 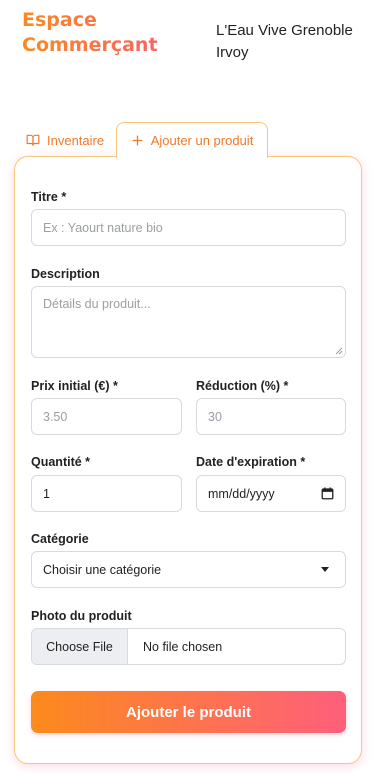 What do you see at coordinates (325, 569) in the screenshot?
I see `chevron-down-icon` at bounding box center [325, 569].